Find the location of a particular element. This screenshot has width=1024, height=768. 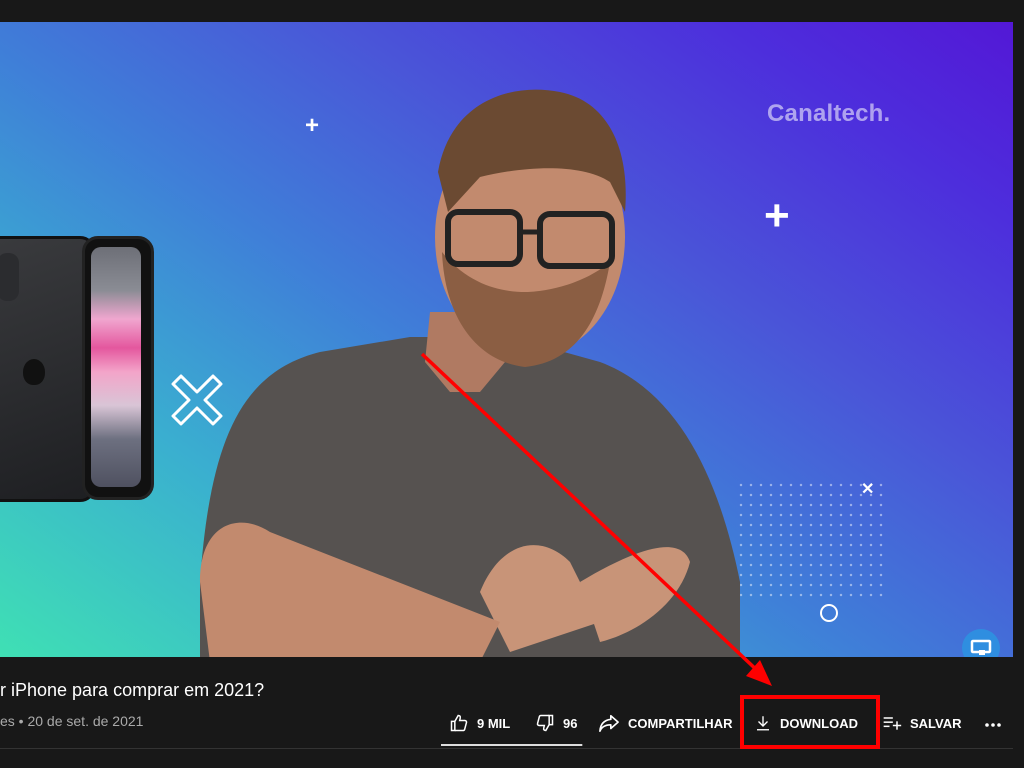

playlist-add-icon is located at coordinates (892, 723).